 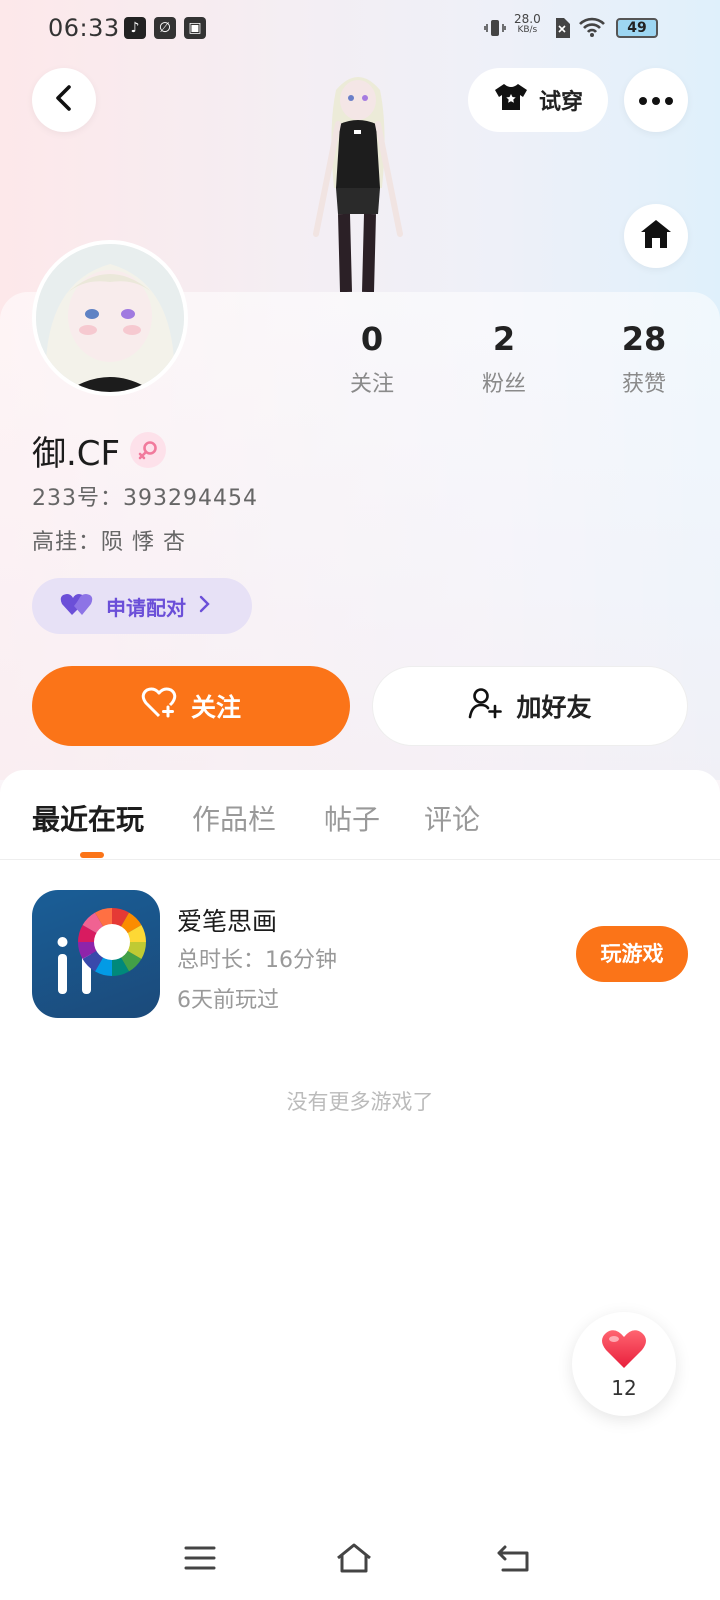 What do you see at coordinates (88, 818) in the screenshot?
I see `tab-recent-games: 最近在玩` at bounding box center [88, 818].